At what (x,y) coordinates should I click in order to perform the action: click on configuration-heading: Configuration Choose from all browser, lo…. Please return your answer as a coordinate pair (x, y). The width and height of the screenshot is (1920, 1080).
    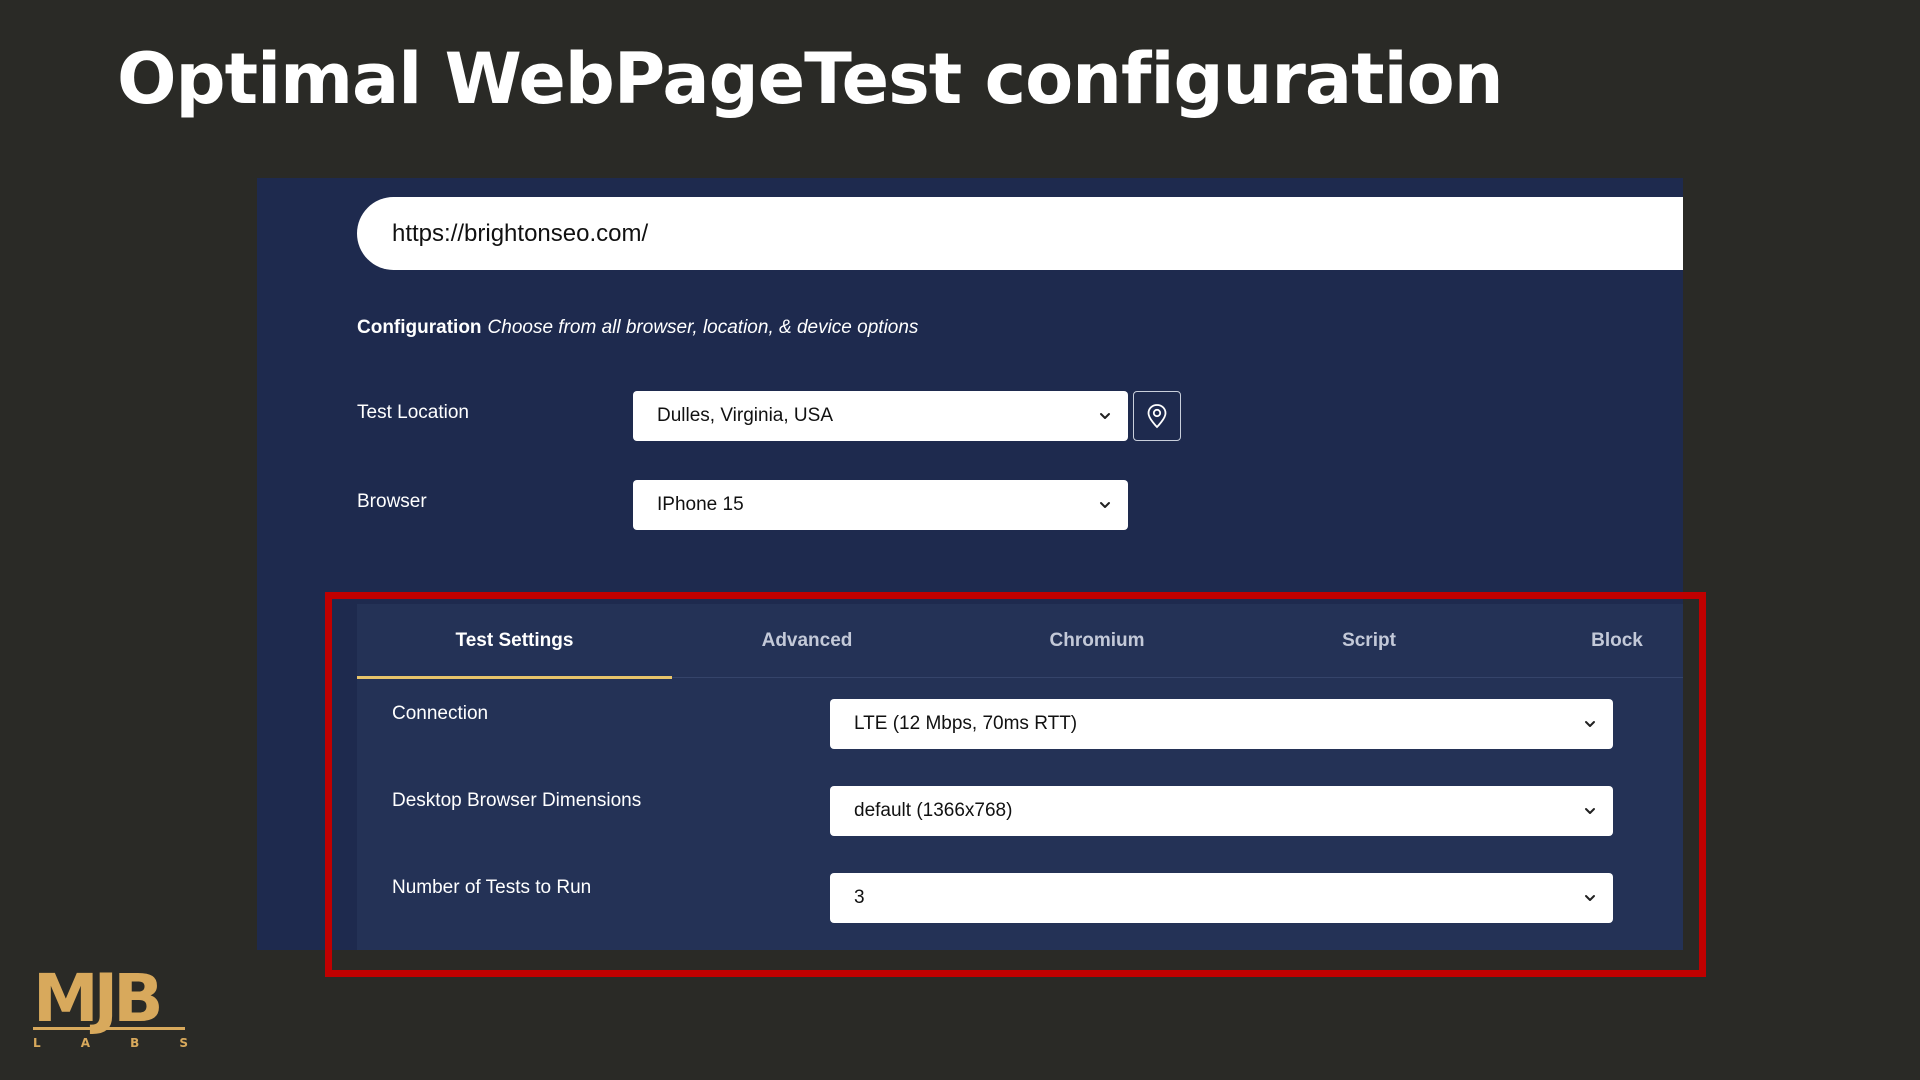
    Looking at the image, I should click on (637, 328).